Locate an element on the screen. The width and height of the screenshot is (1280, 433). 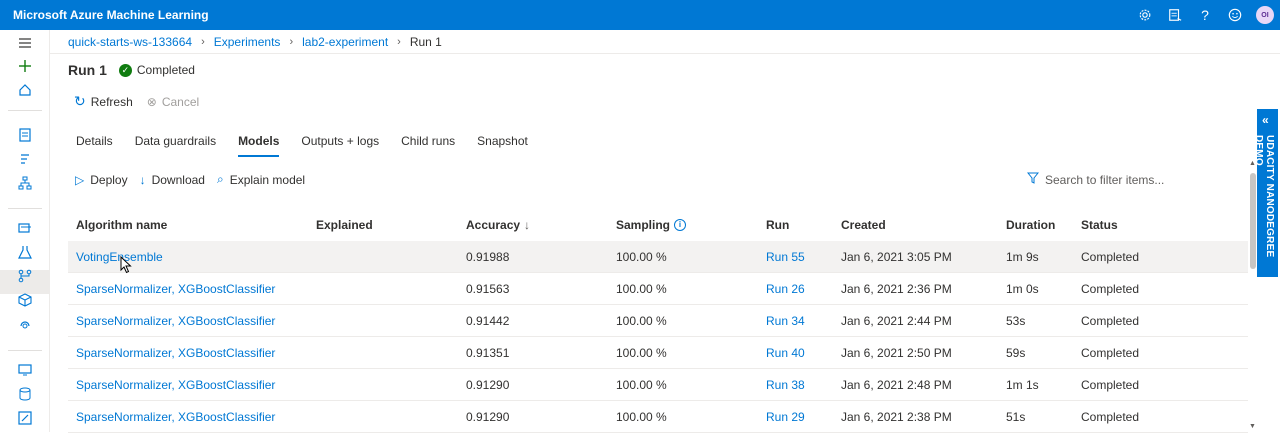
tab-child-runs: Child runs is located at coordinates (428, 145).